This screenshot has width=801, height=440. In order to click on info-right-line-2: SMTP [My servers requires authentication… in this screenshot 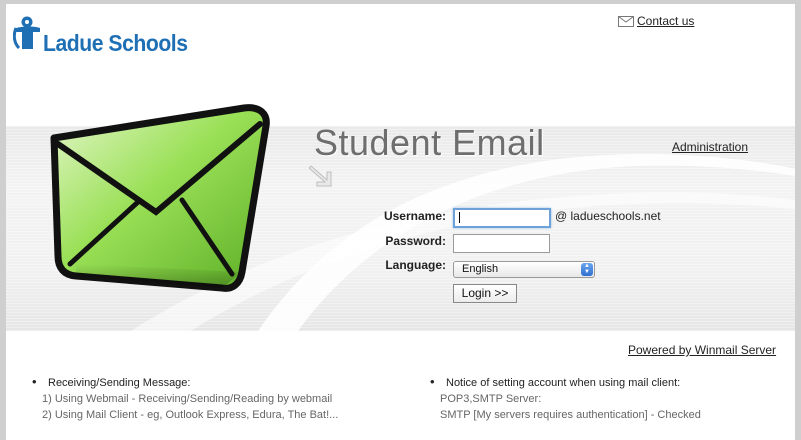, I will do `click(570, 415)`.